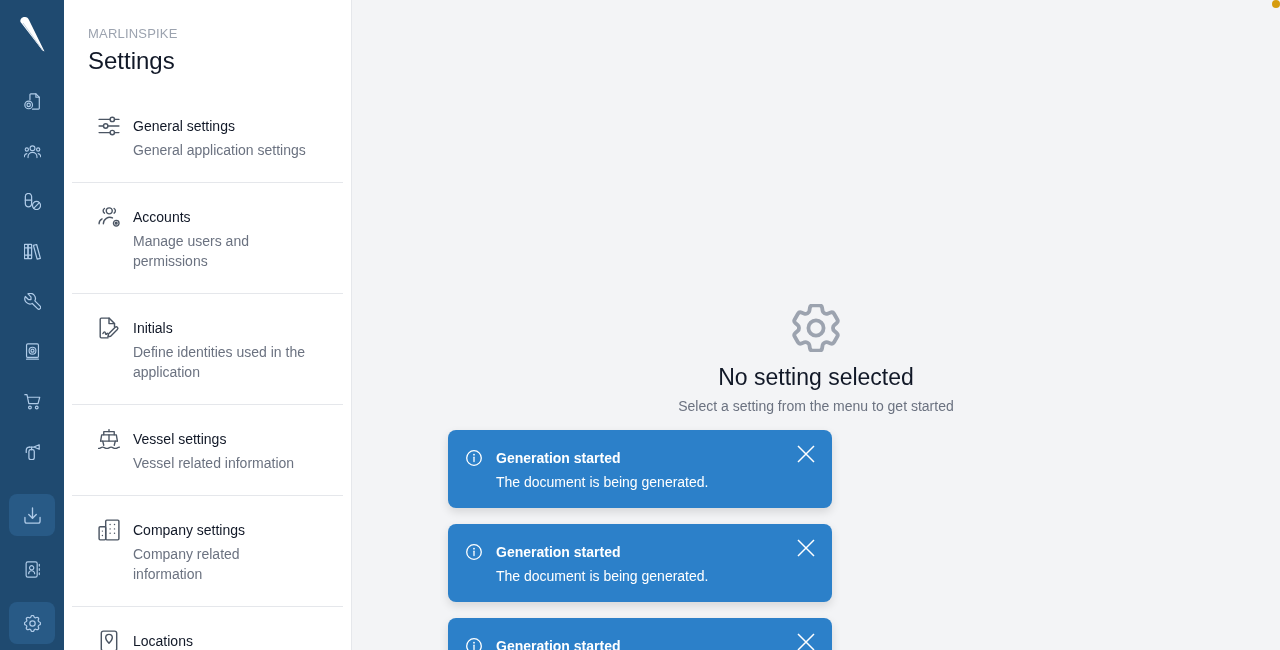 The image size is (1280, 650). Describe the element at coordinates (207, 238) in the screenshot. I see `settings-menu-item: Accounts Manage users and permissions` at that location.